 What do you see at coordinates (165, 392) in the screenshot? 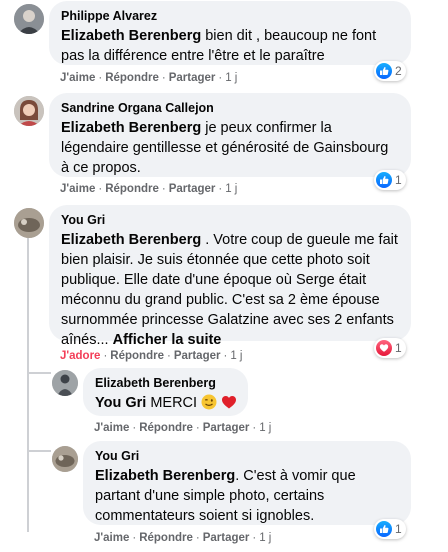
I see `comment-bubble: Elizabeth Berenberg You Gri MERCI` at bounding box center [165, 392].